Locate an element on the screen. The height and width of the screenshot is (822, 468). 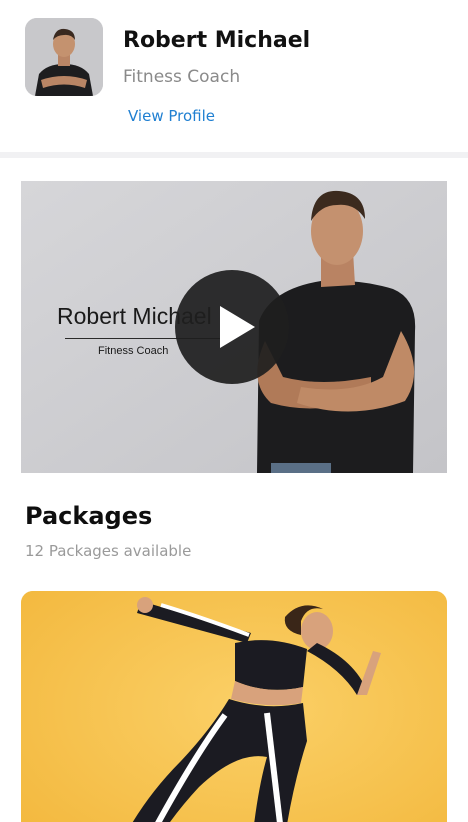
video-subtitle: Fitness Coach is located at coordinates (133, 351).